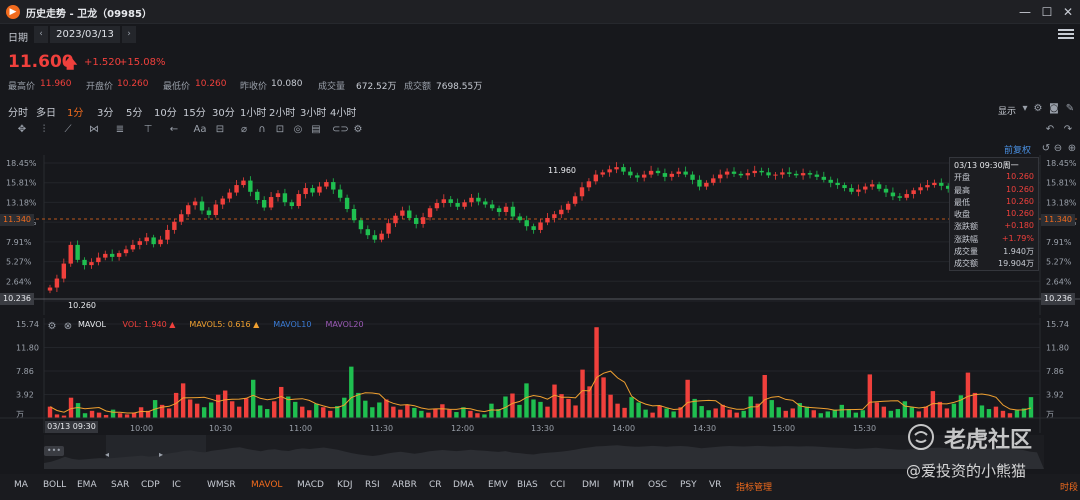 This screenshot has width=1080, height=500. What do you see at coordinates (161, 454) in the screenshot?
I see `navigator-right-arrow-icon: ▸` at bounding box center [161, 454].